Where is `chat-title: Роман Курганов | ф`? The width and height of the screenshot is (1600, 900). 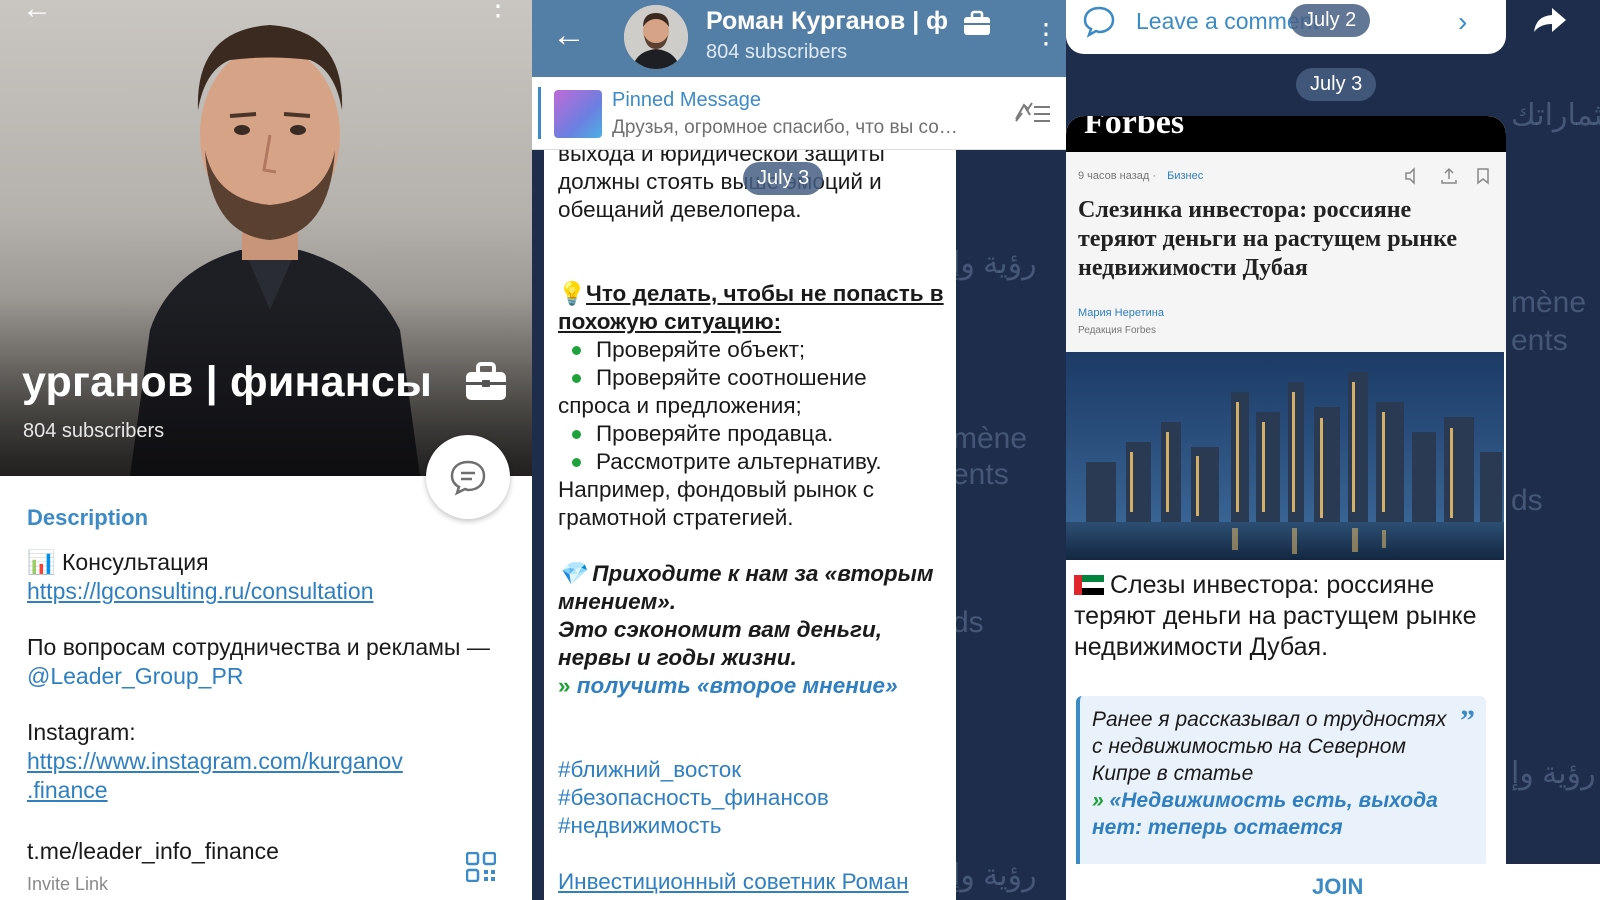
chat-title: Роман Курганов | ф is located at coordinates (836, 21).